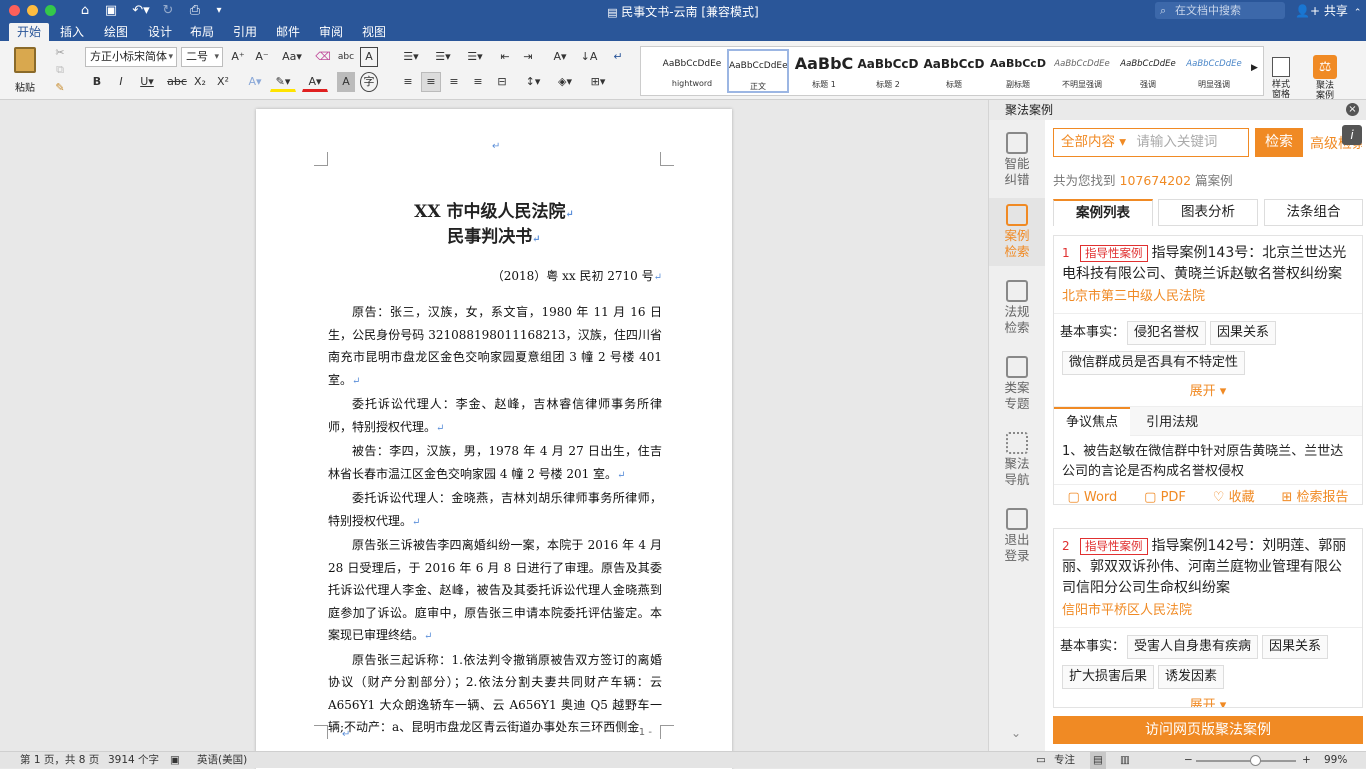 The height and width of the screenshot is (769, 1366). I want to click on scope-select: 全部内容 ▾, so click(1093, 142).